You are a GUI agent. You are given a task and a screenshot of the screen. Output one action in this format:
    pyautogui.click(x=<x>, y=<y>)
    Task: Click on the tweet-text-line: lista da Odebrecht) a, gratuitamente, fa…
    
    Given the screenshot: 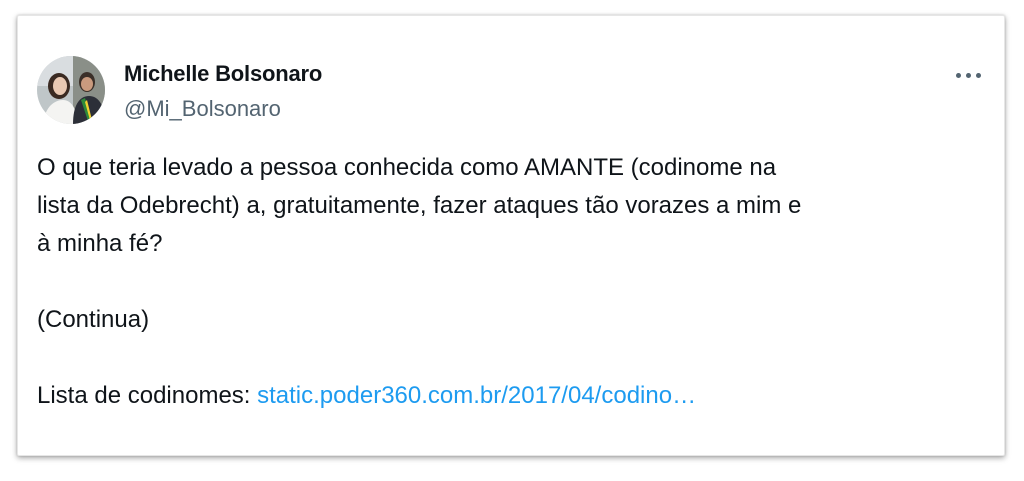 What is the action you would take?
    pyautogui.click(x=419, y=205)
    